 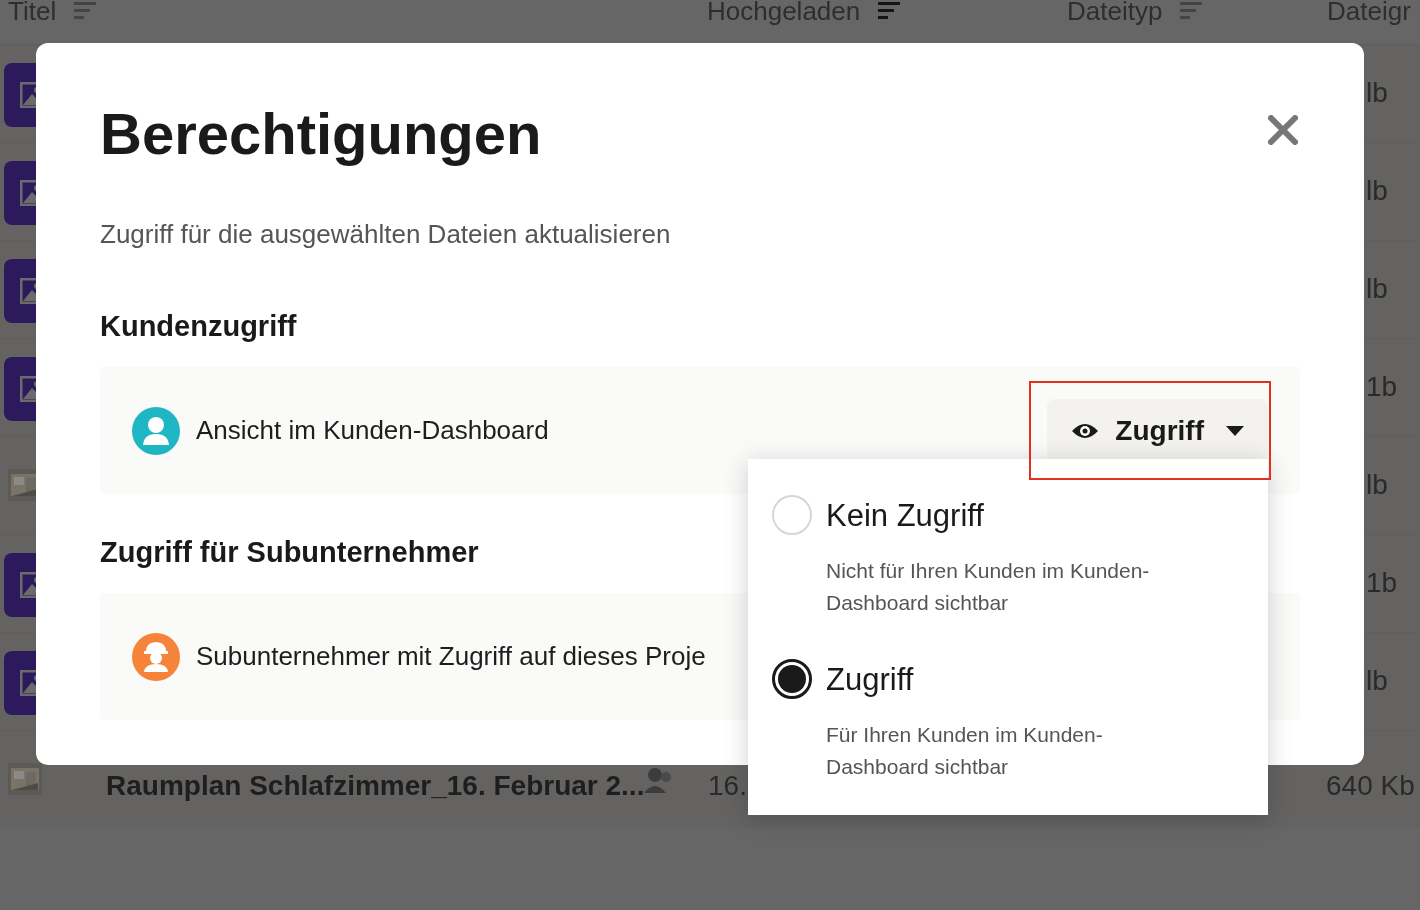 What do you see at coordinates (32, 14) in the screenshot?
I see `column-header: Titel` at bounding box center [32, 14].